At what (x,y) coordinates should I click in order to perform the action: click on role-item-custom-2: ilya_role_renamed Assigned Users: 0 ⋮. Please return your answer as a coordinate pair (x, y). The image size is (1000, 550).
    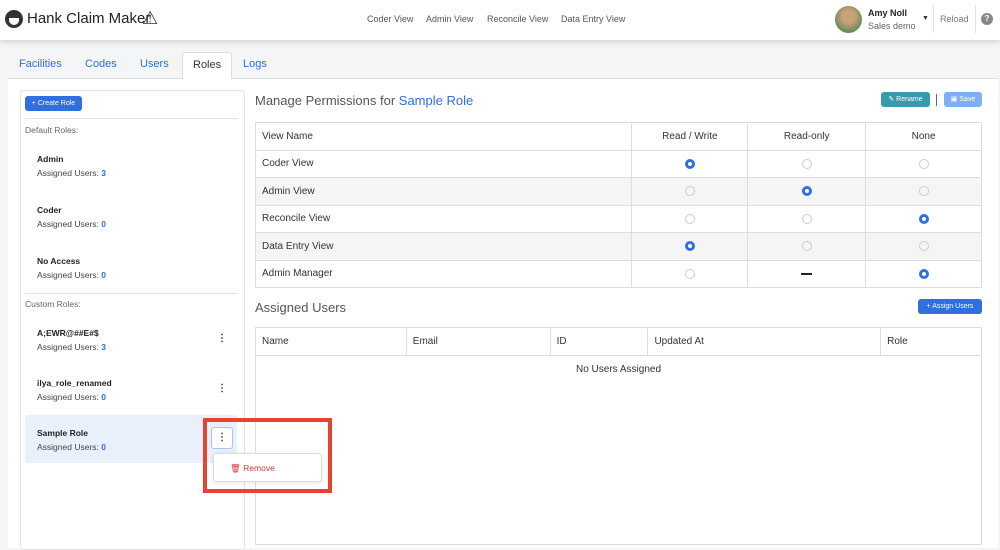
    Looking at the image, I should click on (131, 392).